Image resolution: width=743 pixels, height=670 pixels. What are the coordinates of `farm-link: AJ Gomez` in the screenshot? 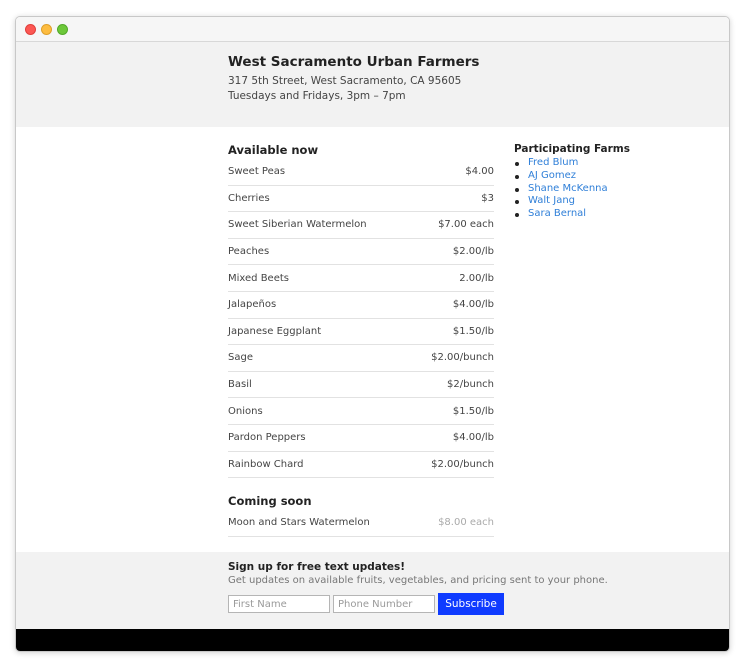 It's located at (552, 175).